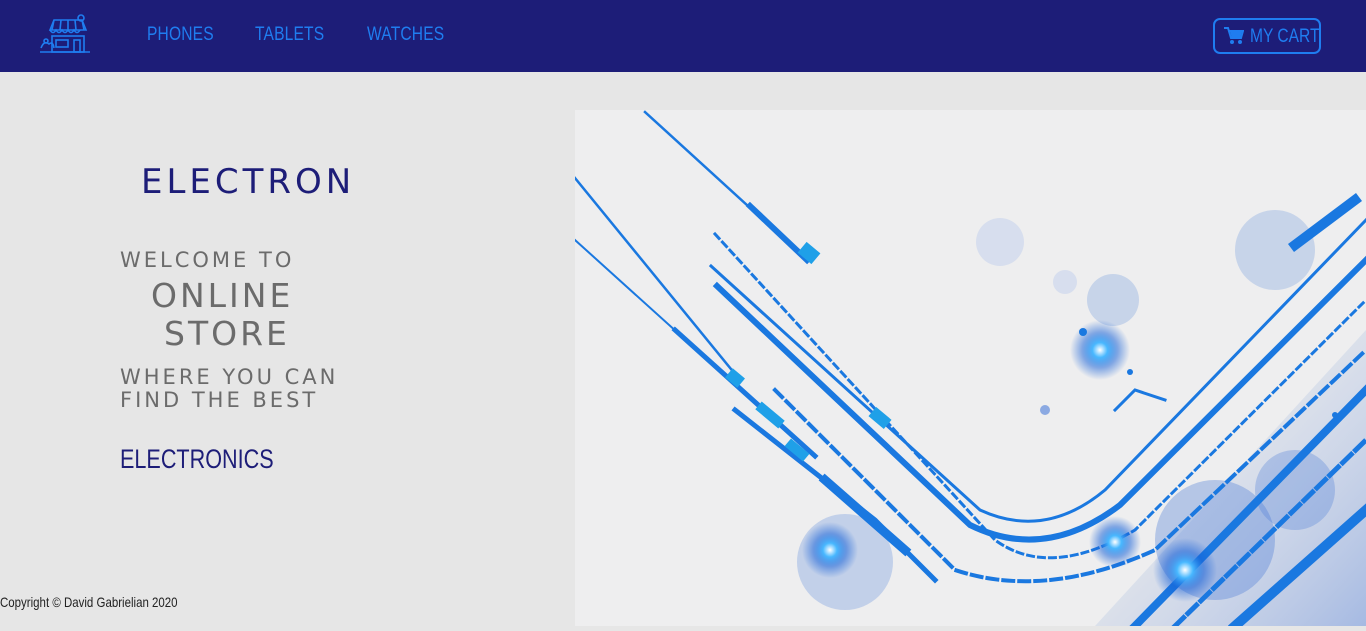 Image resolution: width=1366 pixels, height=631 pixels. What do you see at coordinates (289, 35) in the screenshot?
I see `nav-link-tablets: TABLETS` at bounding box center [289, 35].